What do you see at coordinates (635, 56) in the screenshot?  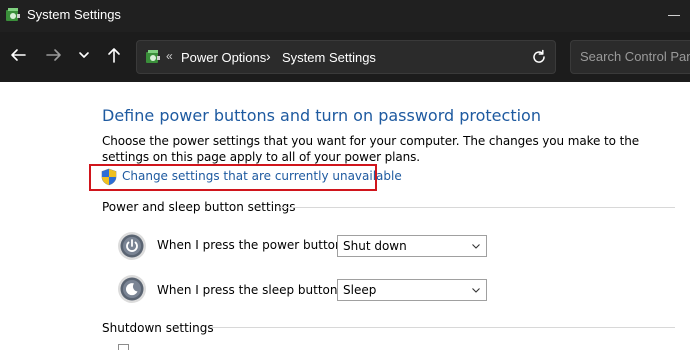 I see `search-placeholder: Search Control Panel` at bounding box center [635, 56].